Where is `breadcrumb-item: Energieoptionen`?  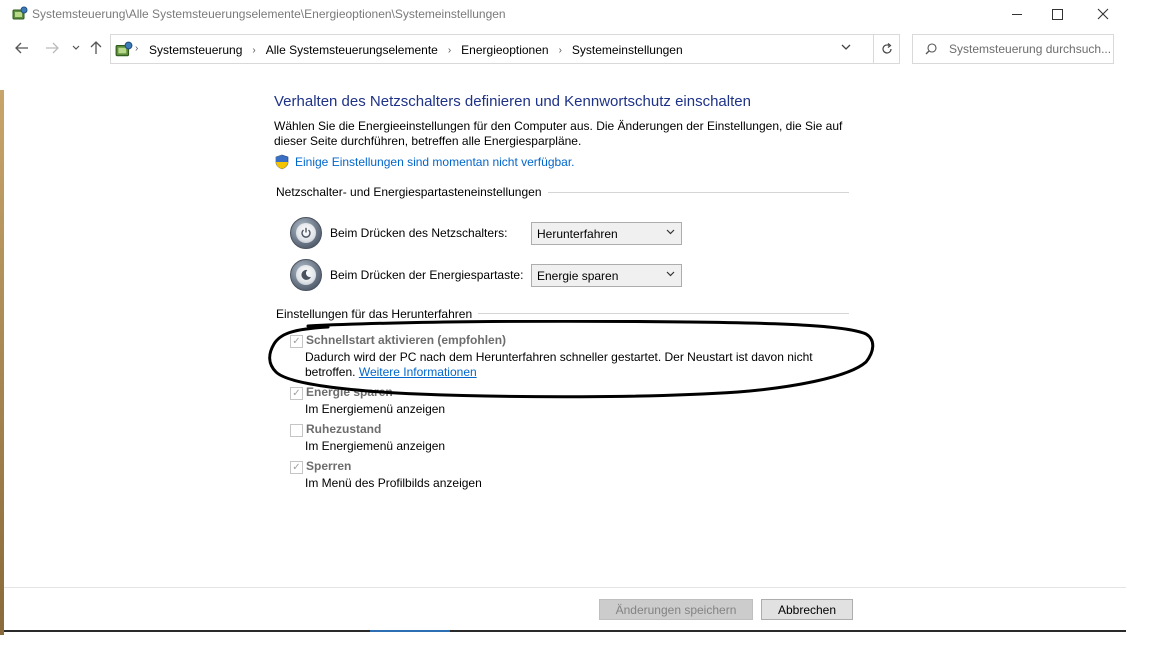
breadcrumb-item: Energieoptionen is located at coordinates (504, 50).